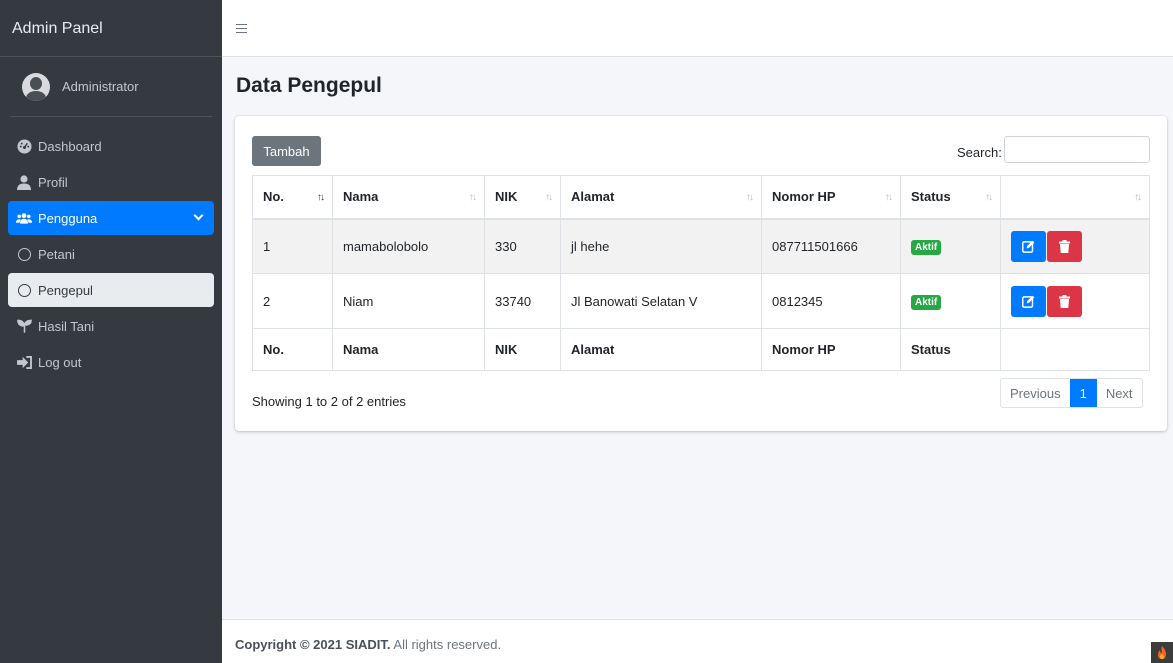  What do you see at coordinates (292, 349) in the screenshot?
I see `column-footer-no: No.` at bounding box center [292, 349].